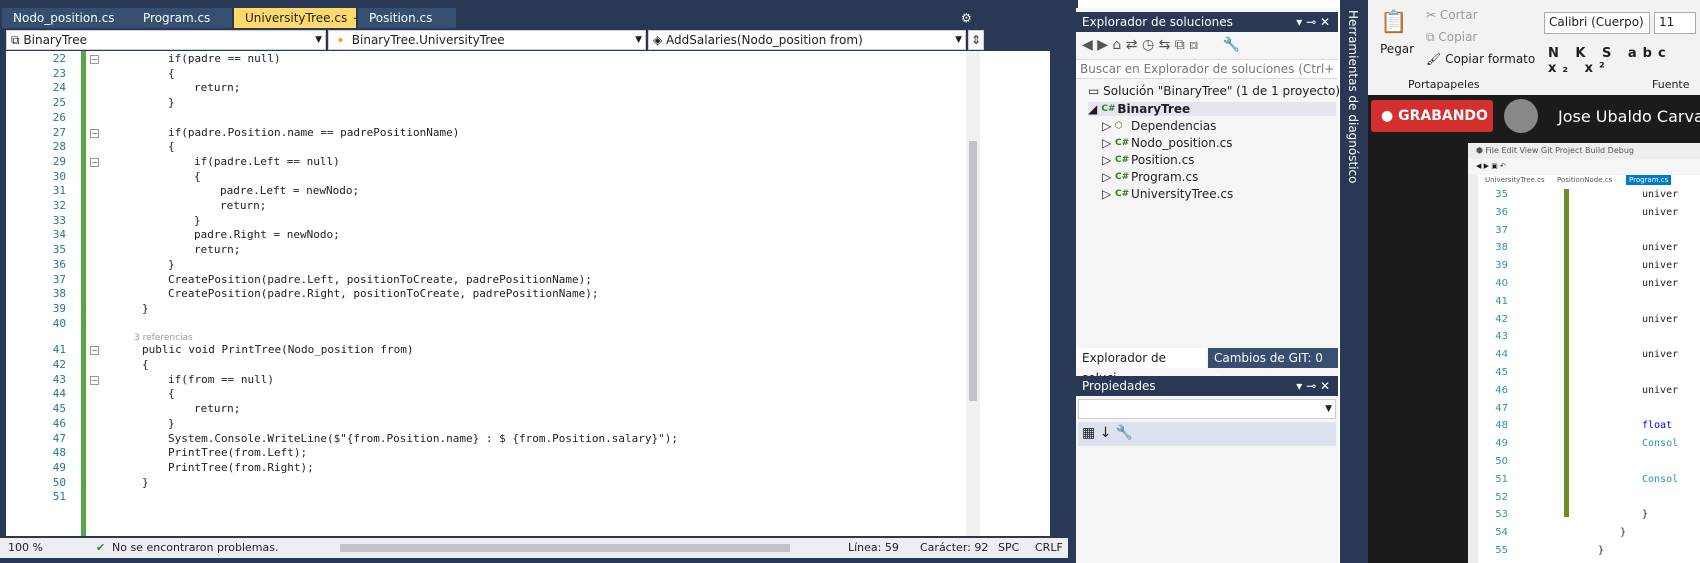 This screenshot has width=1700, height=563. Describe the element at coordinates (241, 467) in the screenshot. I see `code-line: PrintTree(from.Right);` at that location.